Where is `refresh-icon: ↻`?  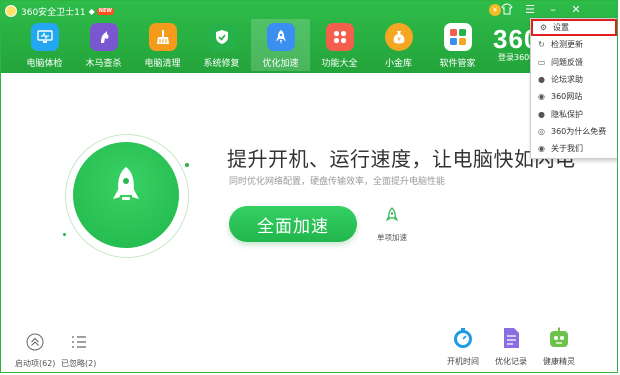 refresh-icon: ↻ is located at coordinates (541, 45).